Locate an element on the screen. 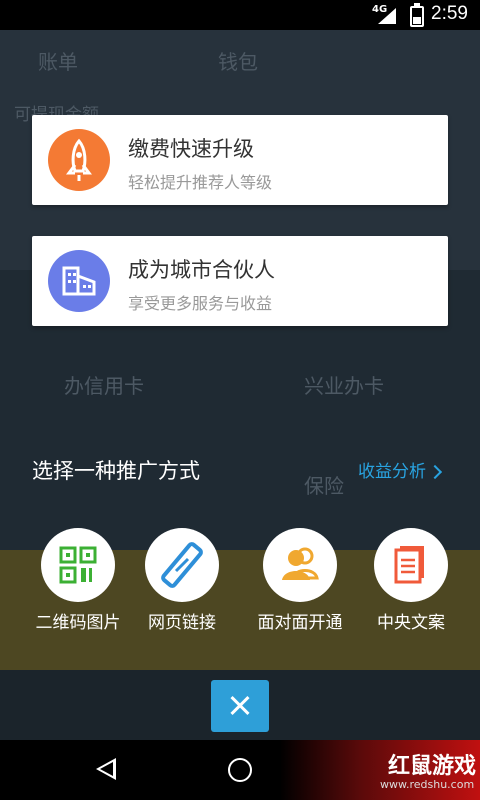  bg-page-title: 钱包 is located at coordinates (238, 62).